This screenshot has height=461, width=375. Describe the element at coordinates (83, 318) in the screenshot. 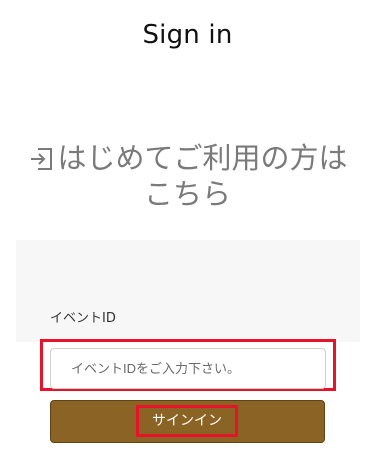

I see `event-id-label: イベントID` at that location.